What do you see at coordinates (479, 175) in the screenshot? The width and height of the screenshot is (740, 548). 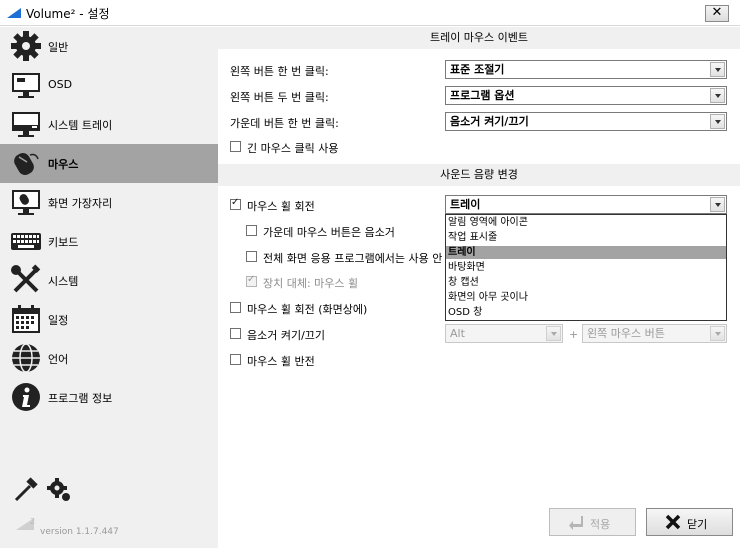 I see `section-header-volume-change: 사운드 음량 변경` at bounding box center [479, 175].